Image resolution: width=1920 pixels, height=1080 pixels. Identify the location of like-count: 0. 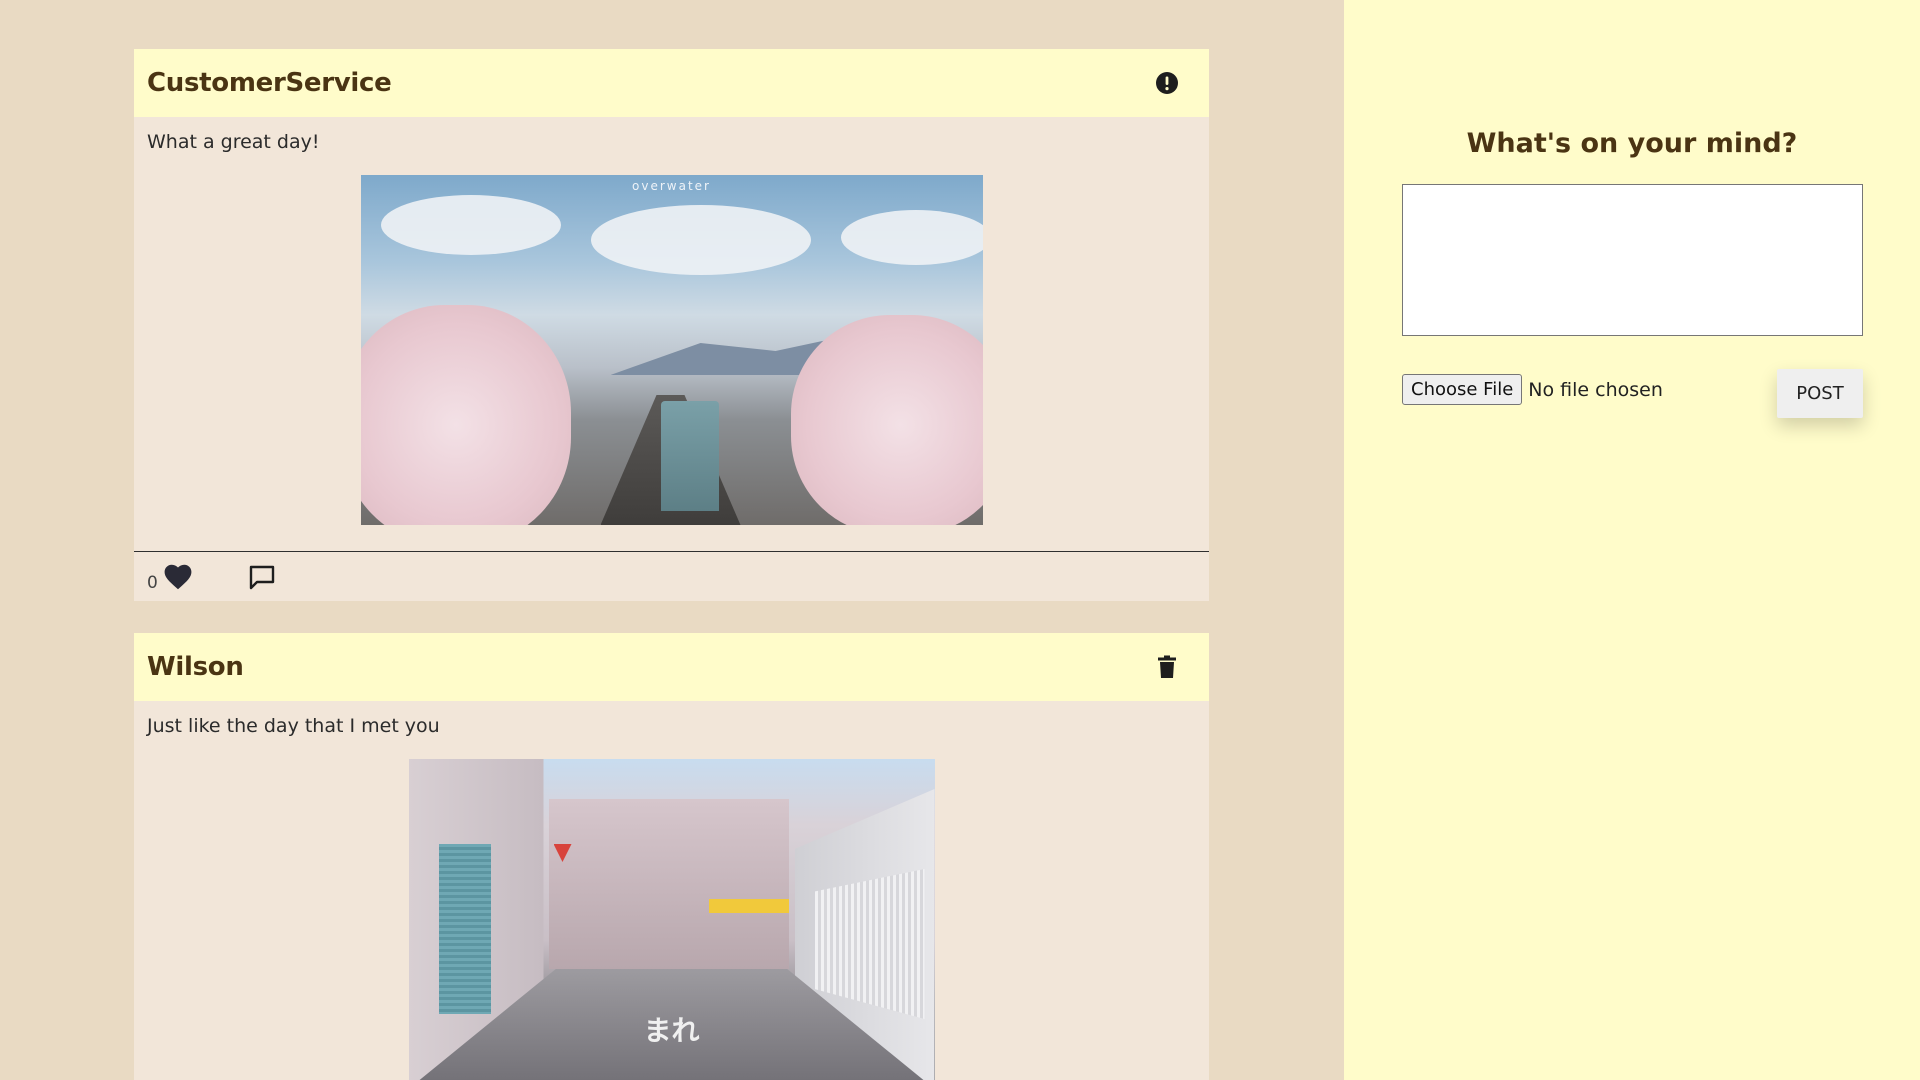
(152, 582).